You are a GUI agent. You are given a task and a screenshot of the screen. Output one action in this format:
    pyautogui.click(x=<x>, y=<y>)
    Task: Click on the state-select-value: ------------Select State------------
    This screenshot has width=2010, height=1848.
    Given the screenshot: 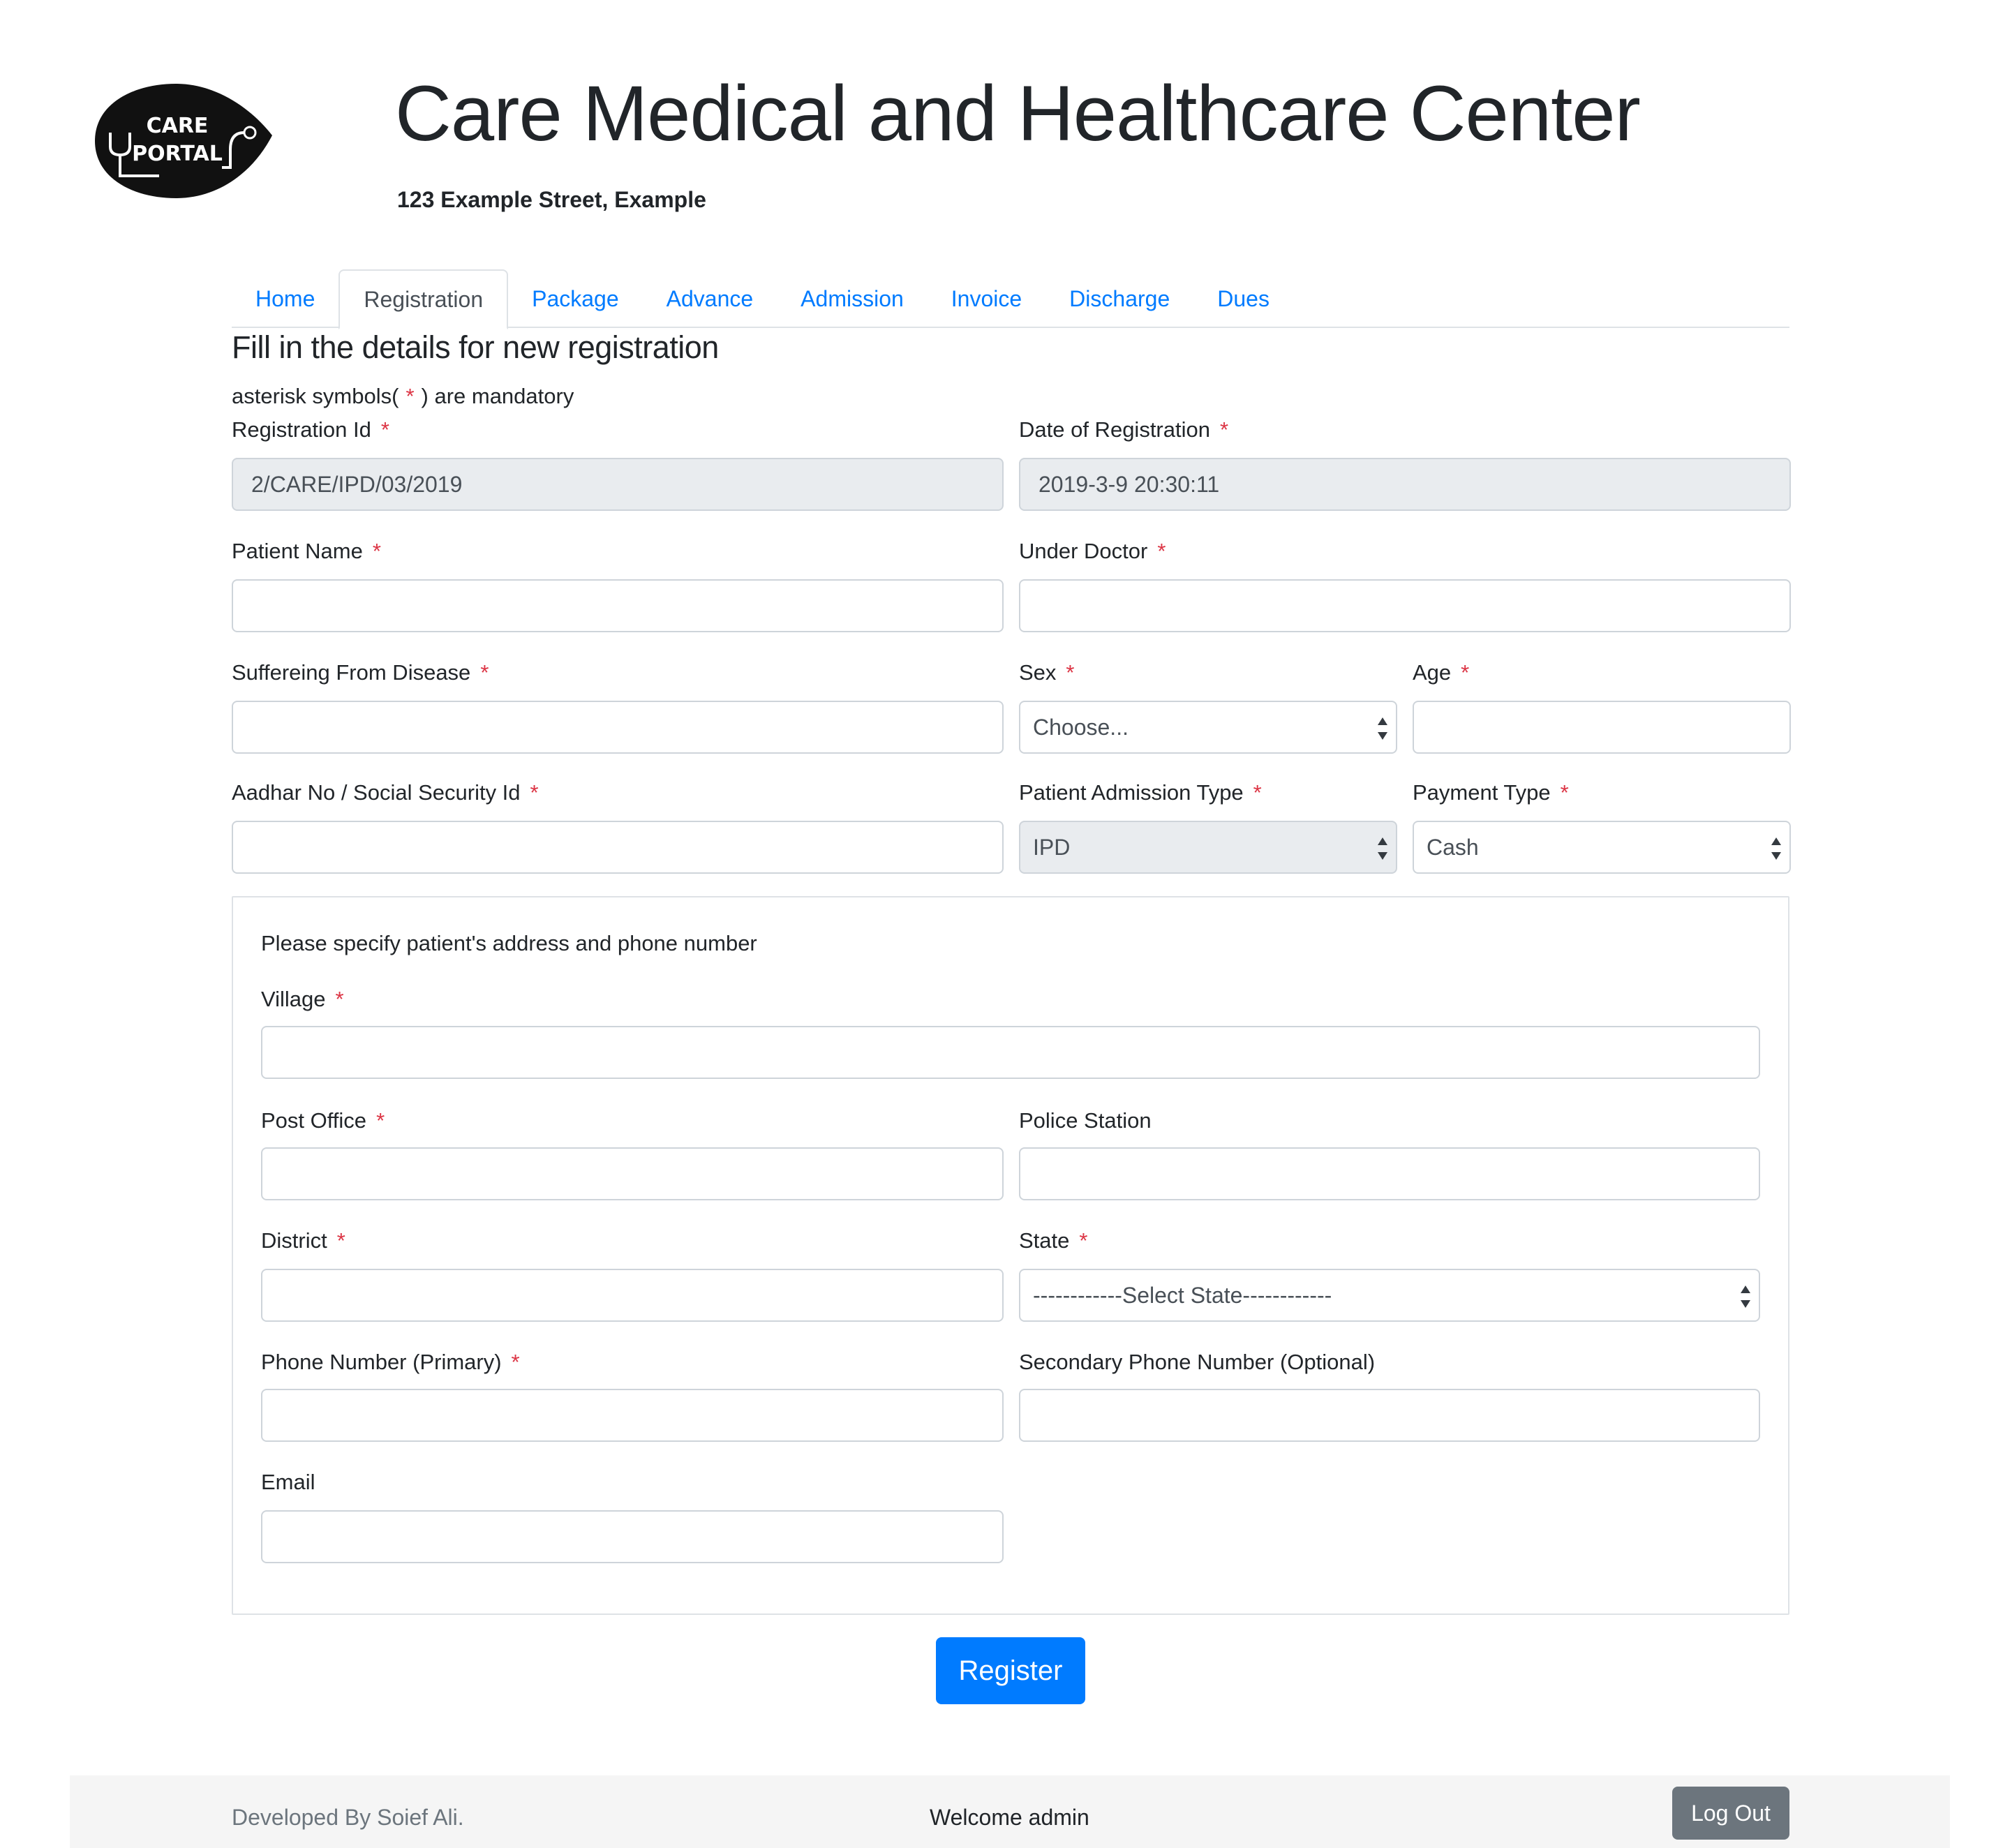 What is the action you would take?
    pyautogui.click(x=1182, y=1295)
    